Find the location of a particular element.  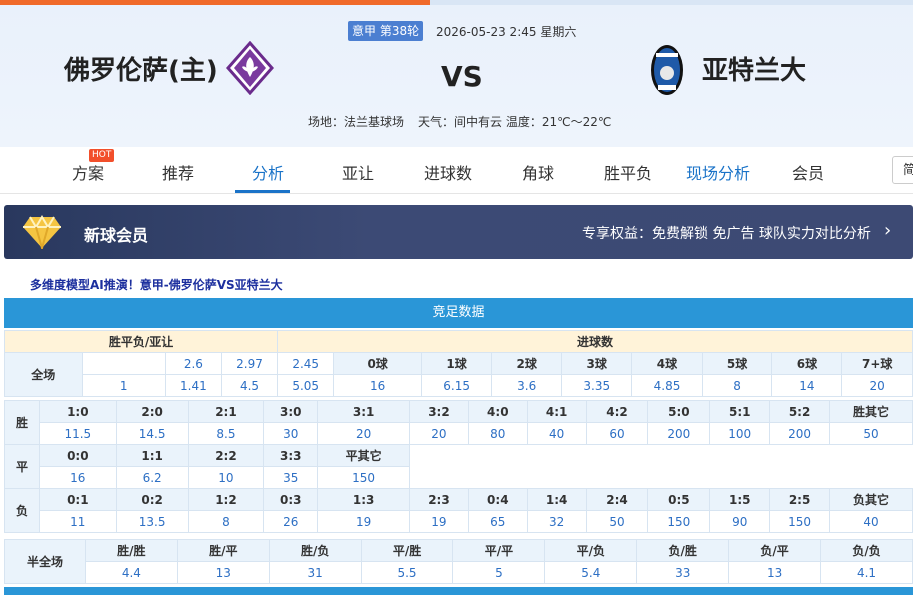

half-full-label: 负/负 is located at coordinates (866, 550).